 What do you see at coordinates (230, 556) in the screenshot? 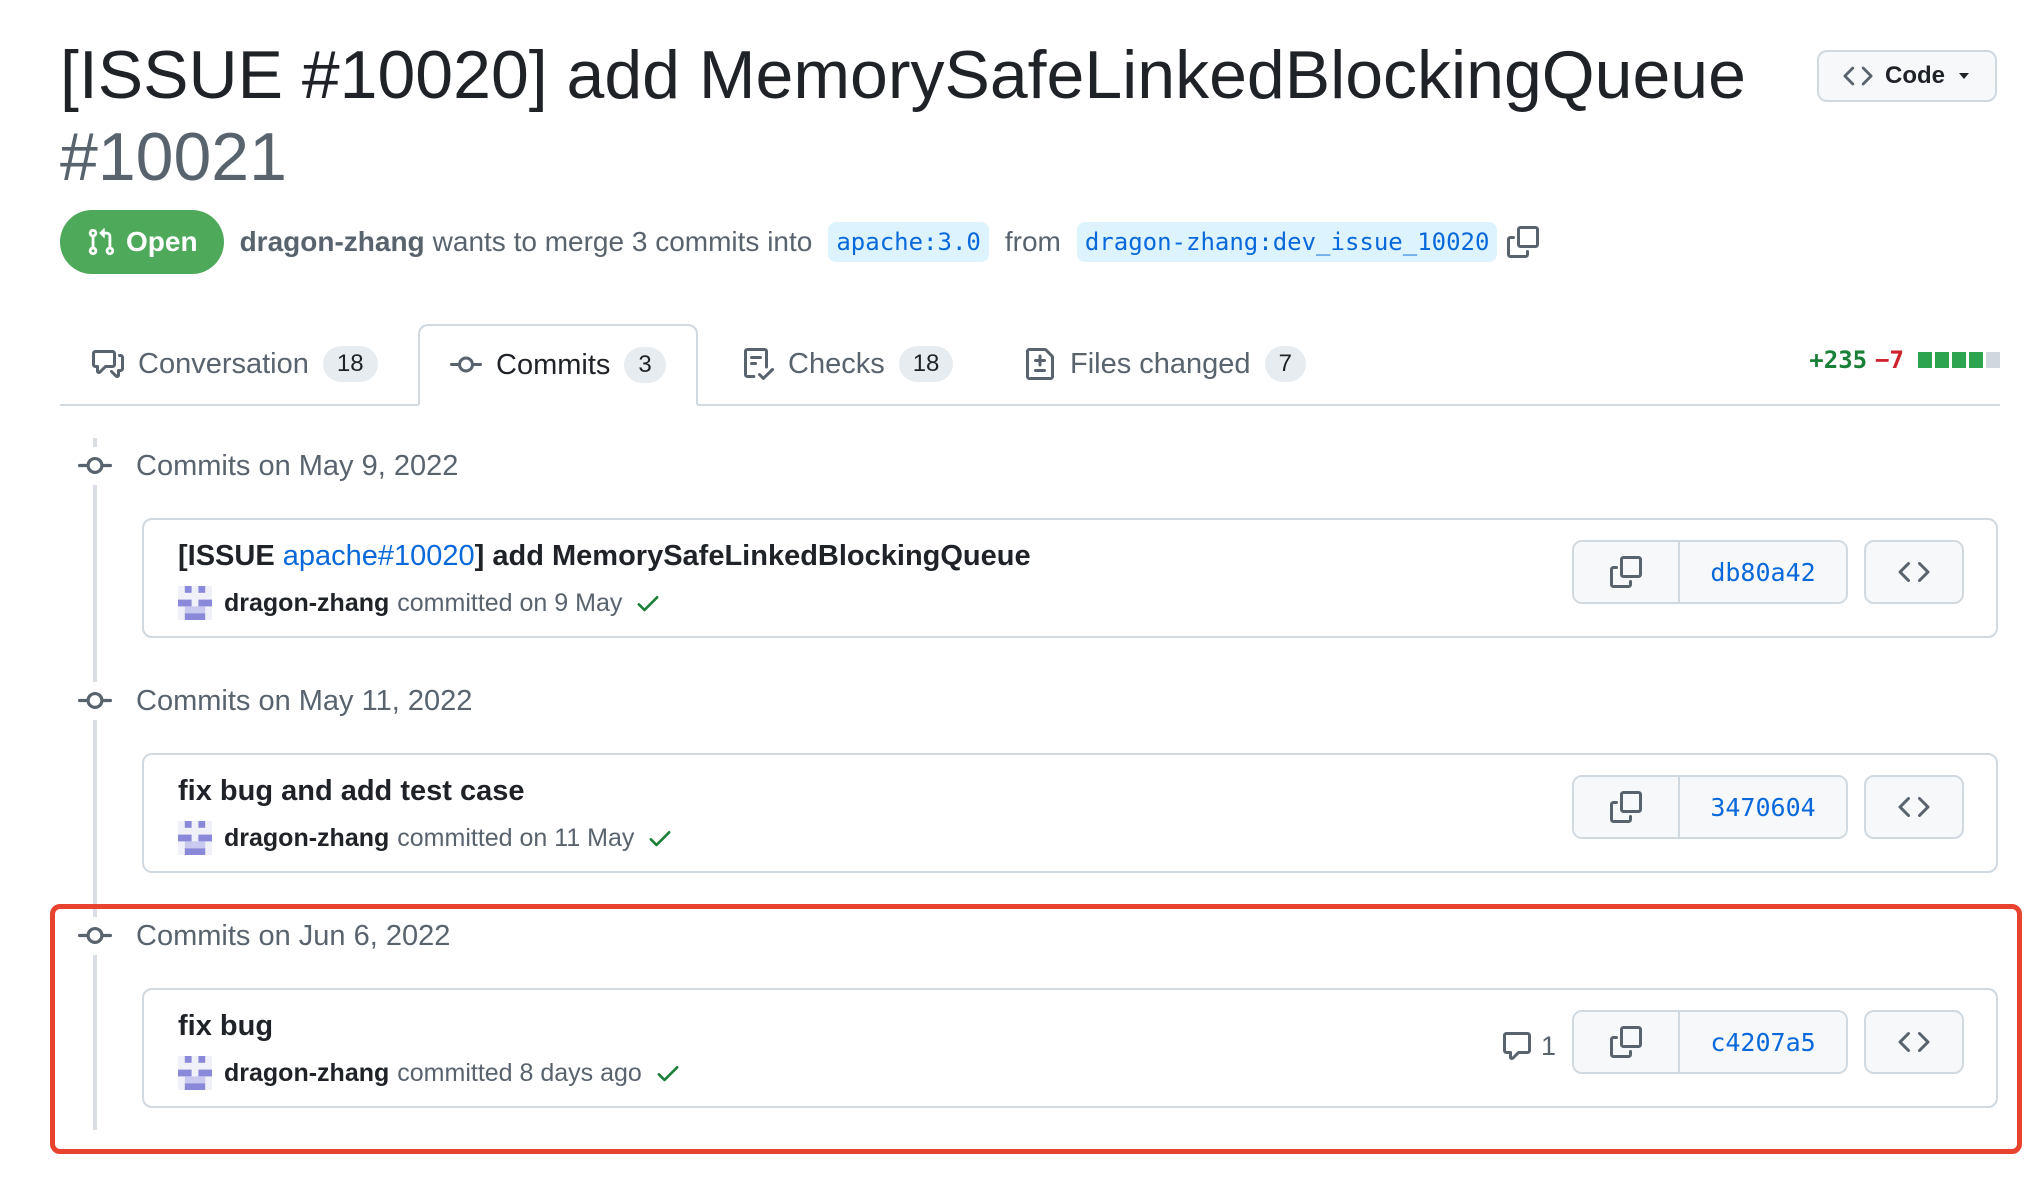
I see `commit-message-prefix: [ISSUE` at bounding box center [230, 556].